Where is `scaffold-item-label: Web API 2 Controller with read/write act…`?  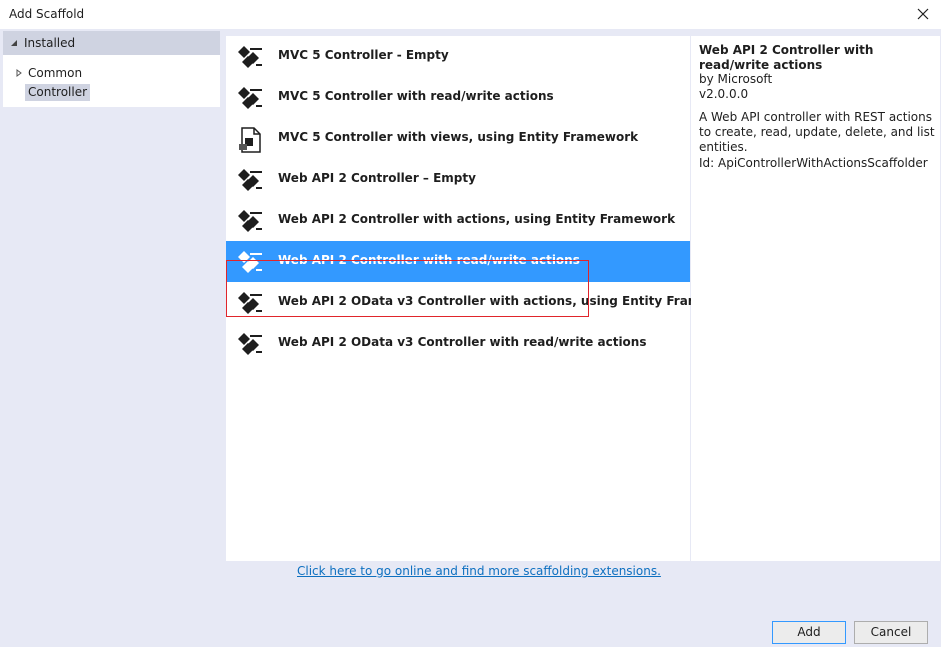 scaffold-item-label: Web API 2 Controller with read/write act… is located at coordinates (429, 260).